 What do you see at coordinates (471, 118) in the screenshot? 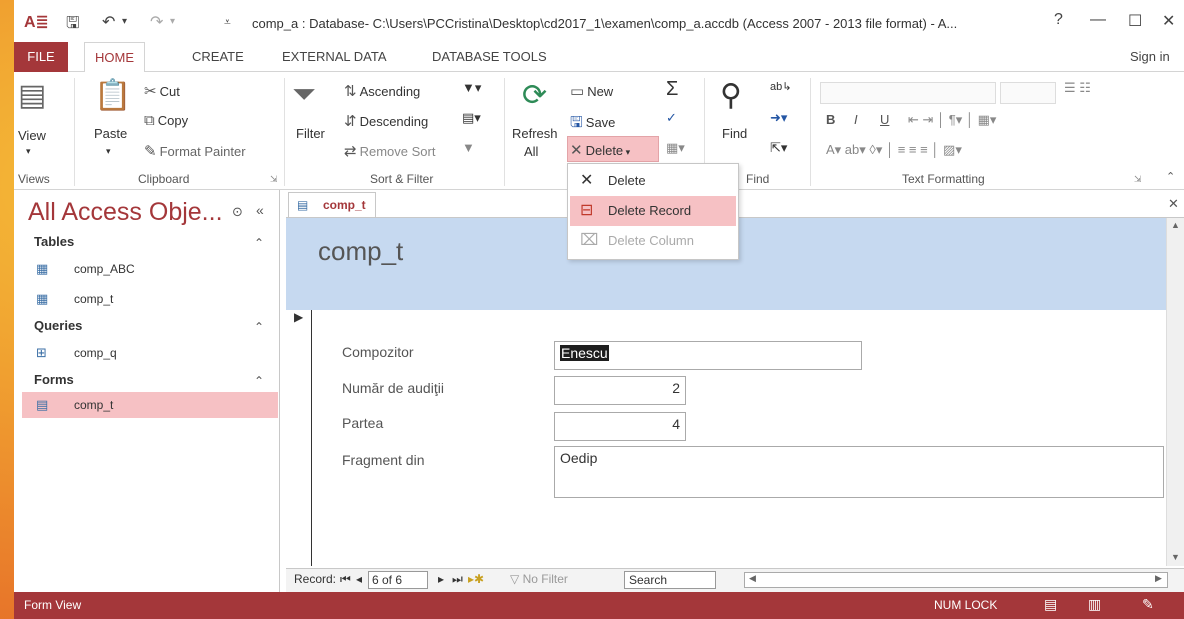
I see `advanced-filter-icon: ▤▾` at bounding box center [471, 118].